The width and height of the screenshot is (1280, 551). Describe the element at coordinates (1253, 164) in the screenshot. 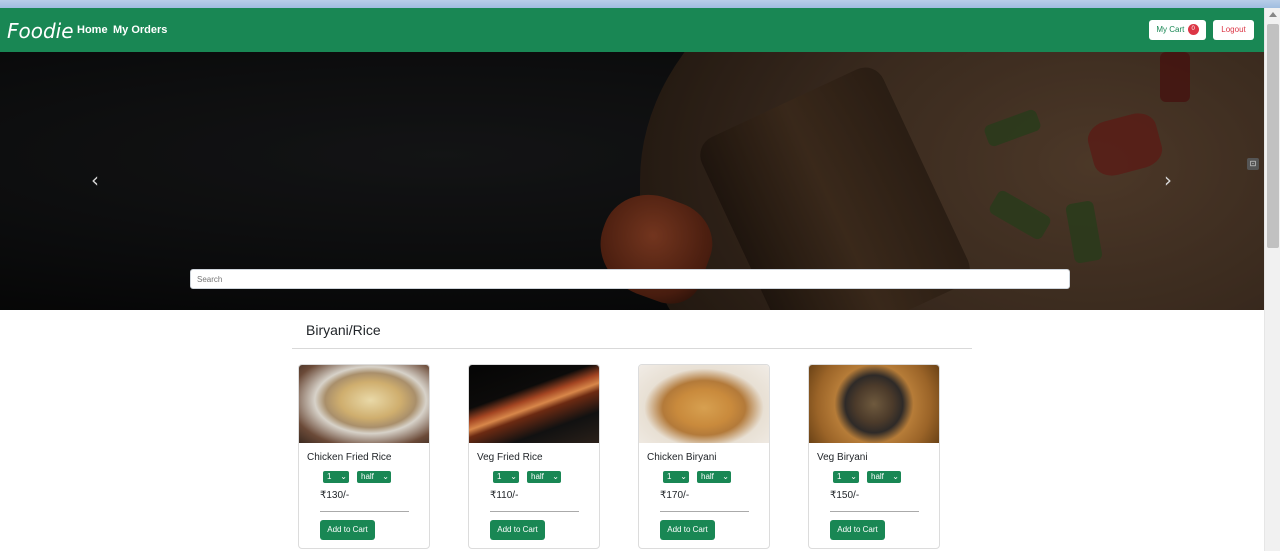

I see `side-widget-icon: ⊡` at that location.